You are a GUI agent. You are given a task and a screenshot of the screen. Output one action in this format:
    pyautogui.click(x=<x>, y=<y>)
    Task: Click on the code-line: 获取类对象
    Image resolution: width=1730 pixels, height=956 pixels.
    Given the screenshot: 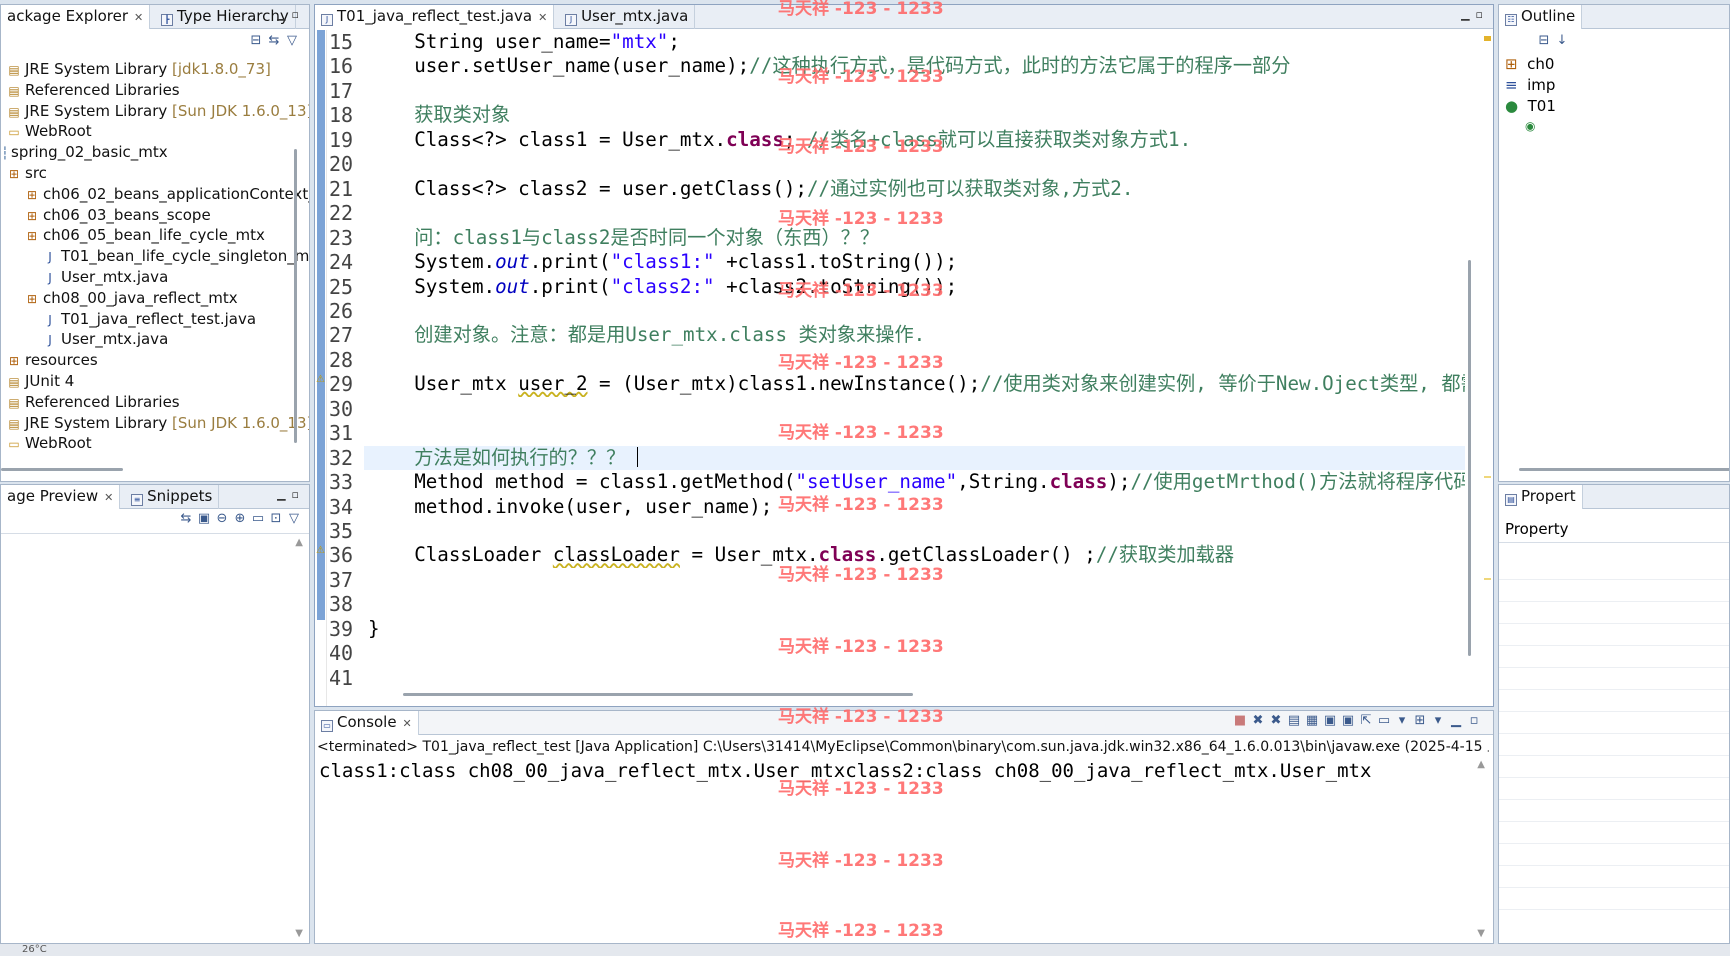 What is the action you would take?
    pyautogui.click(x=914, y=115)
    